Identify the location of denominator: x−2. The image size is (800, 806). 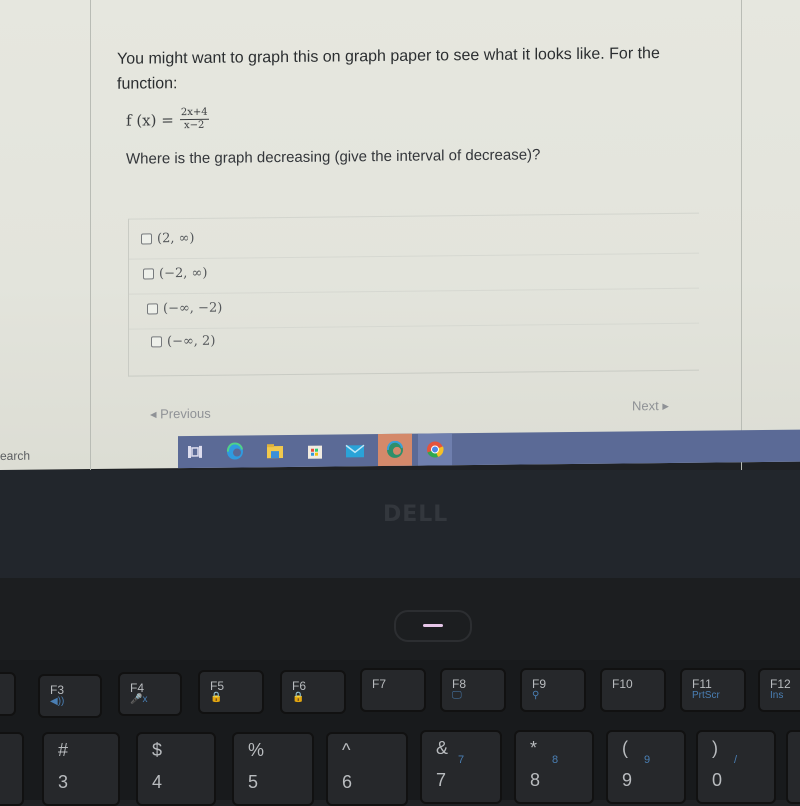
(194, 125).